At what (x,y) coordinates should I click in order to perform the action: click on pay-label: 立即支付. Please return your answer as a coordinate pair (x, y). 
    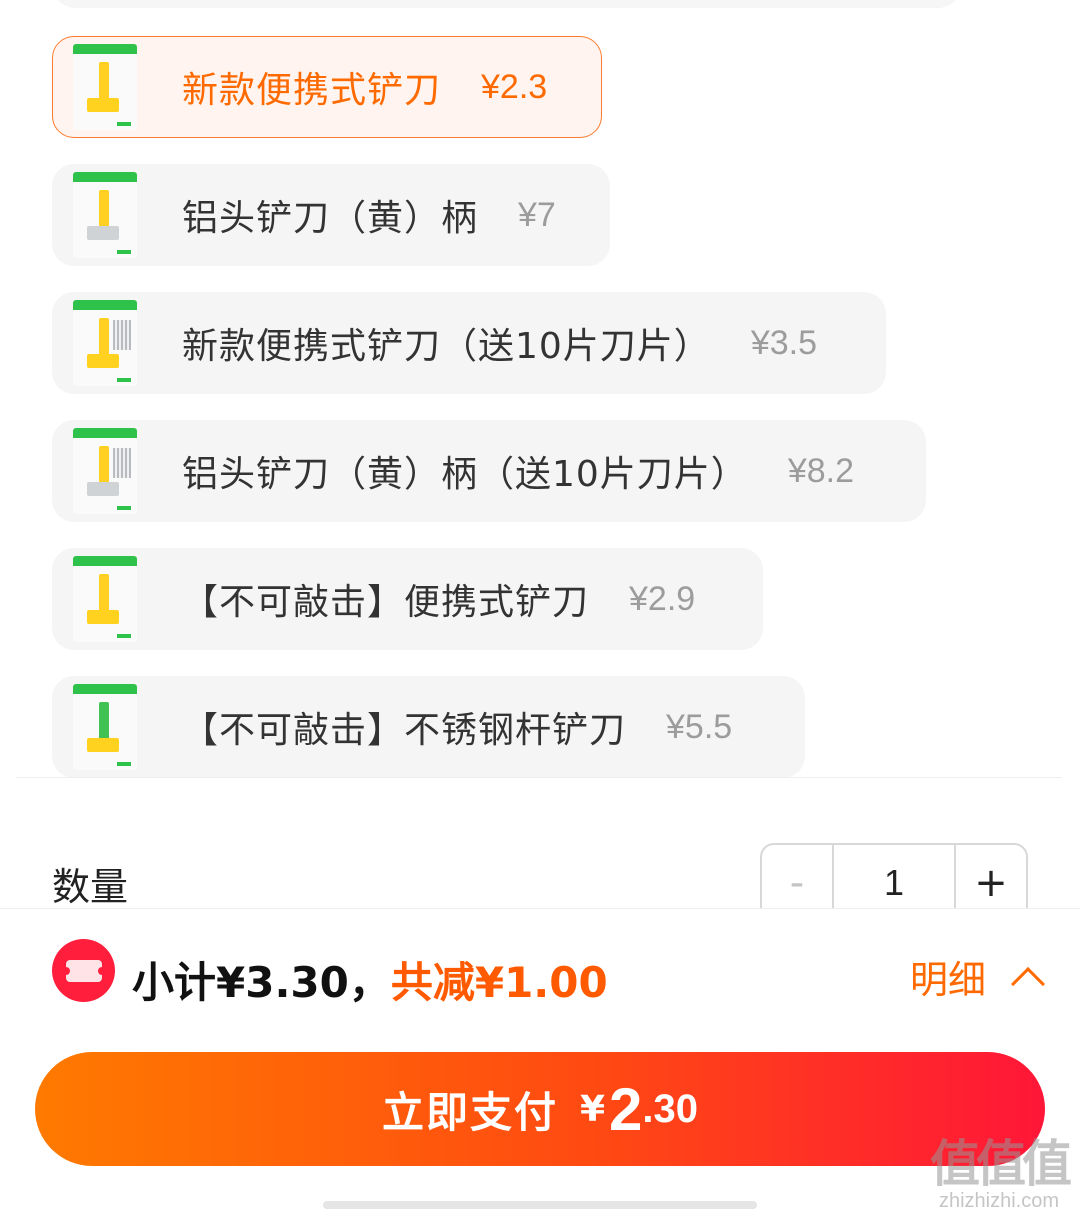
    Looking at the image, I should click on (469, 1112).